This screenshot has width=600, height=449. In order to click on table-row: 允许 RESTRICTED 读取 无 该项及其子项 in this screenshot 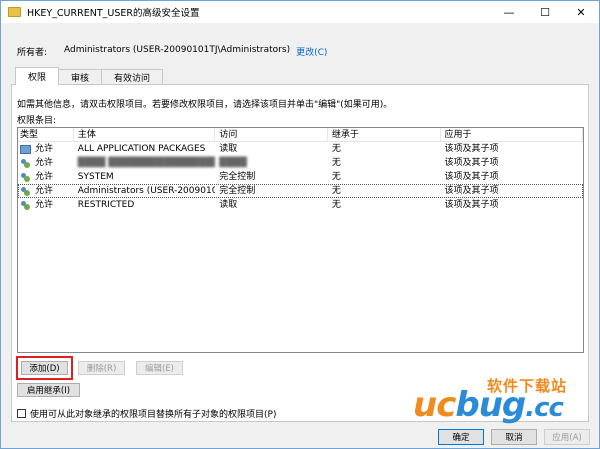, I will do `click(300, 205)`.